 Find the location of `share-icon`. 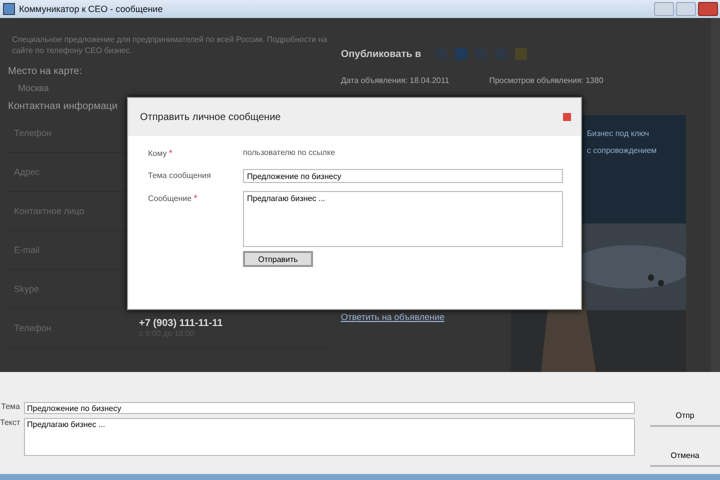

share-icon is located at coordinates (461, 54).